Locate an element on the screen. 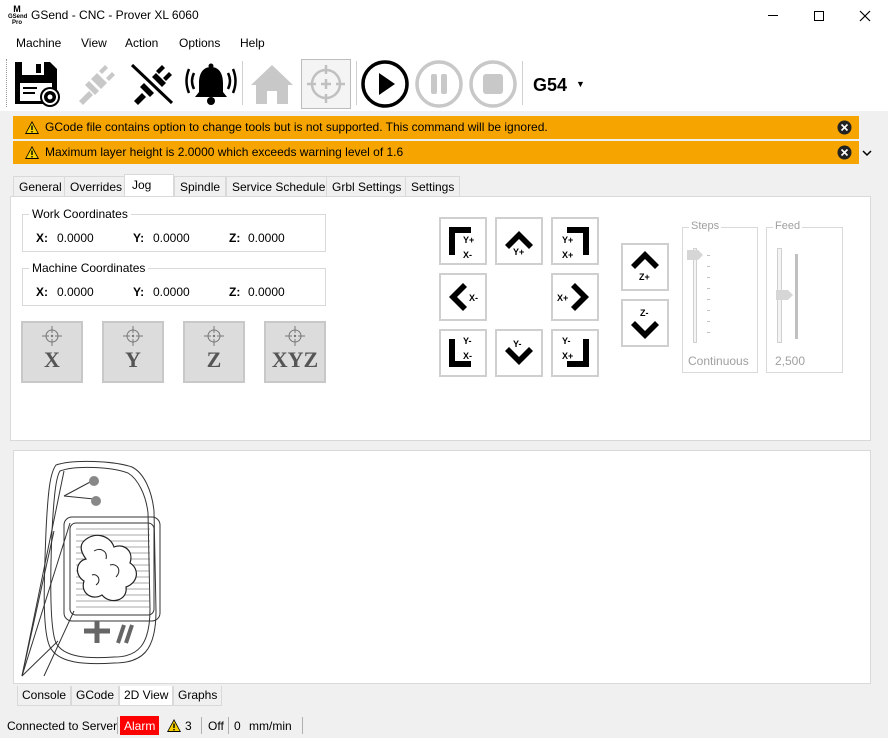 The height and width of the screenshot is (738, 888). expand-warnings-button is located at coordinates (867, 153).